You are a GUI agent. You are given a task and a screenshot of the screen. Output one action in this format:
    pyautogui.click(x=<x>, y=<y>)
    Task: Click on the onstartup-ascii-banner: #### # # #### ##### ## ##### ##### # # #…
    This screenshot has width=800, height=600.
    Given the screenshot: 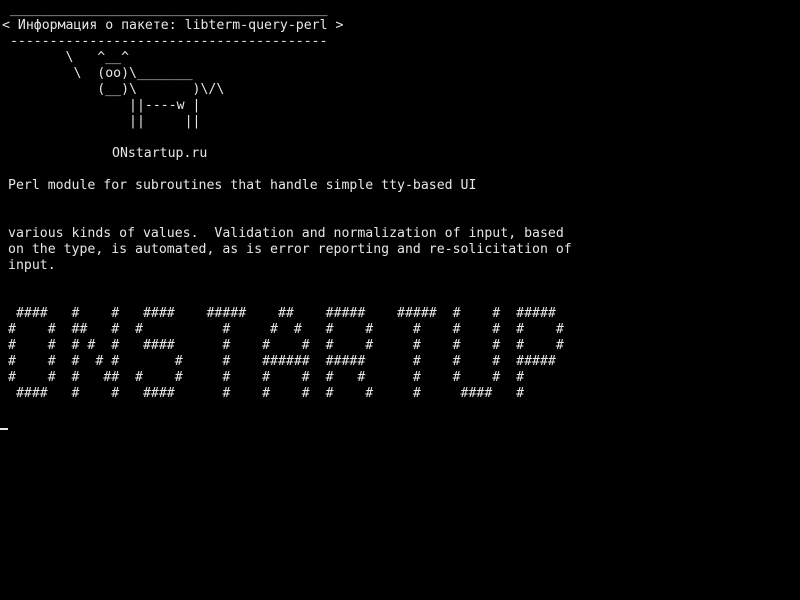 What is the action you would take?
    pyautogui.click(x=286, y=353)
    